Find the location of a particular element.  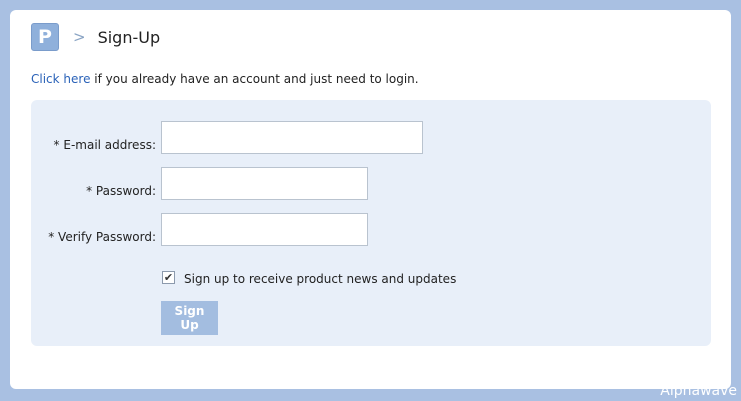

email-label: * E-mail address: is located at coordinates (104, 145).